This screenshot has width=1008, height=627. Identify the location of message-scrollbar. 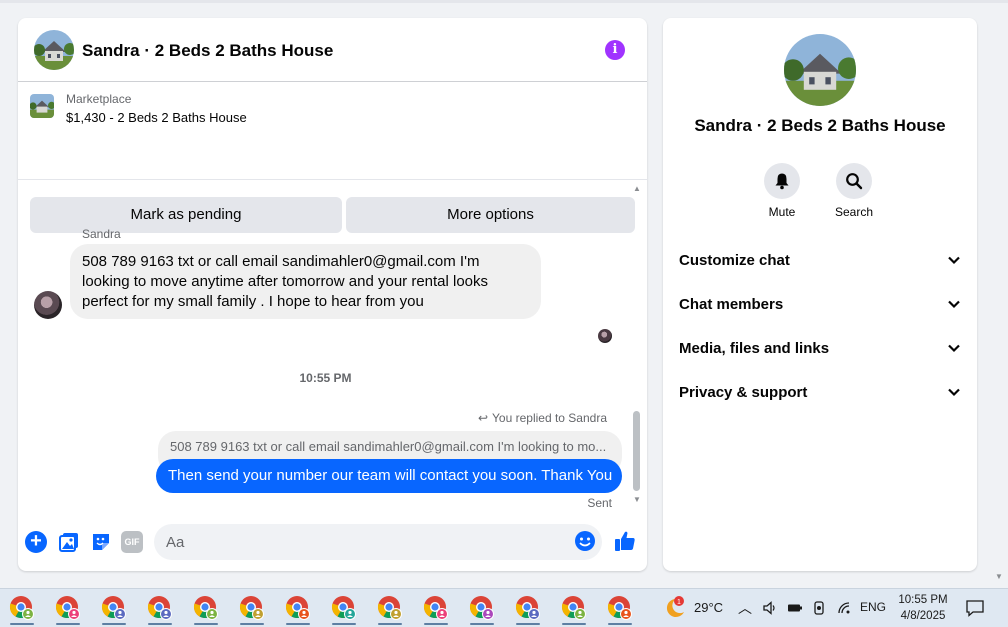
(636, 451).